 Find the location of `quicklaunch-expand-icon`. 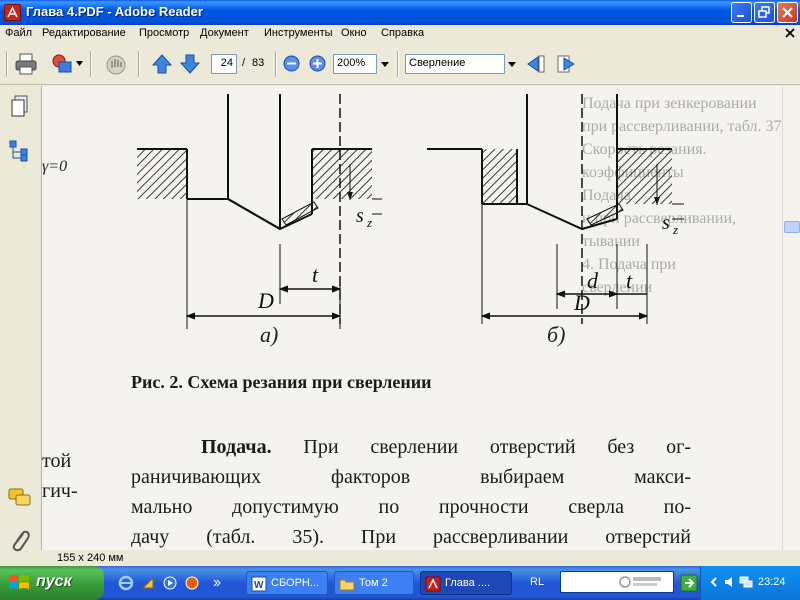

quicklaunch-expand-icon is located at coordinates (217, 583).